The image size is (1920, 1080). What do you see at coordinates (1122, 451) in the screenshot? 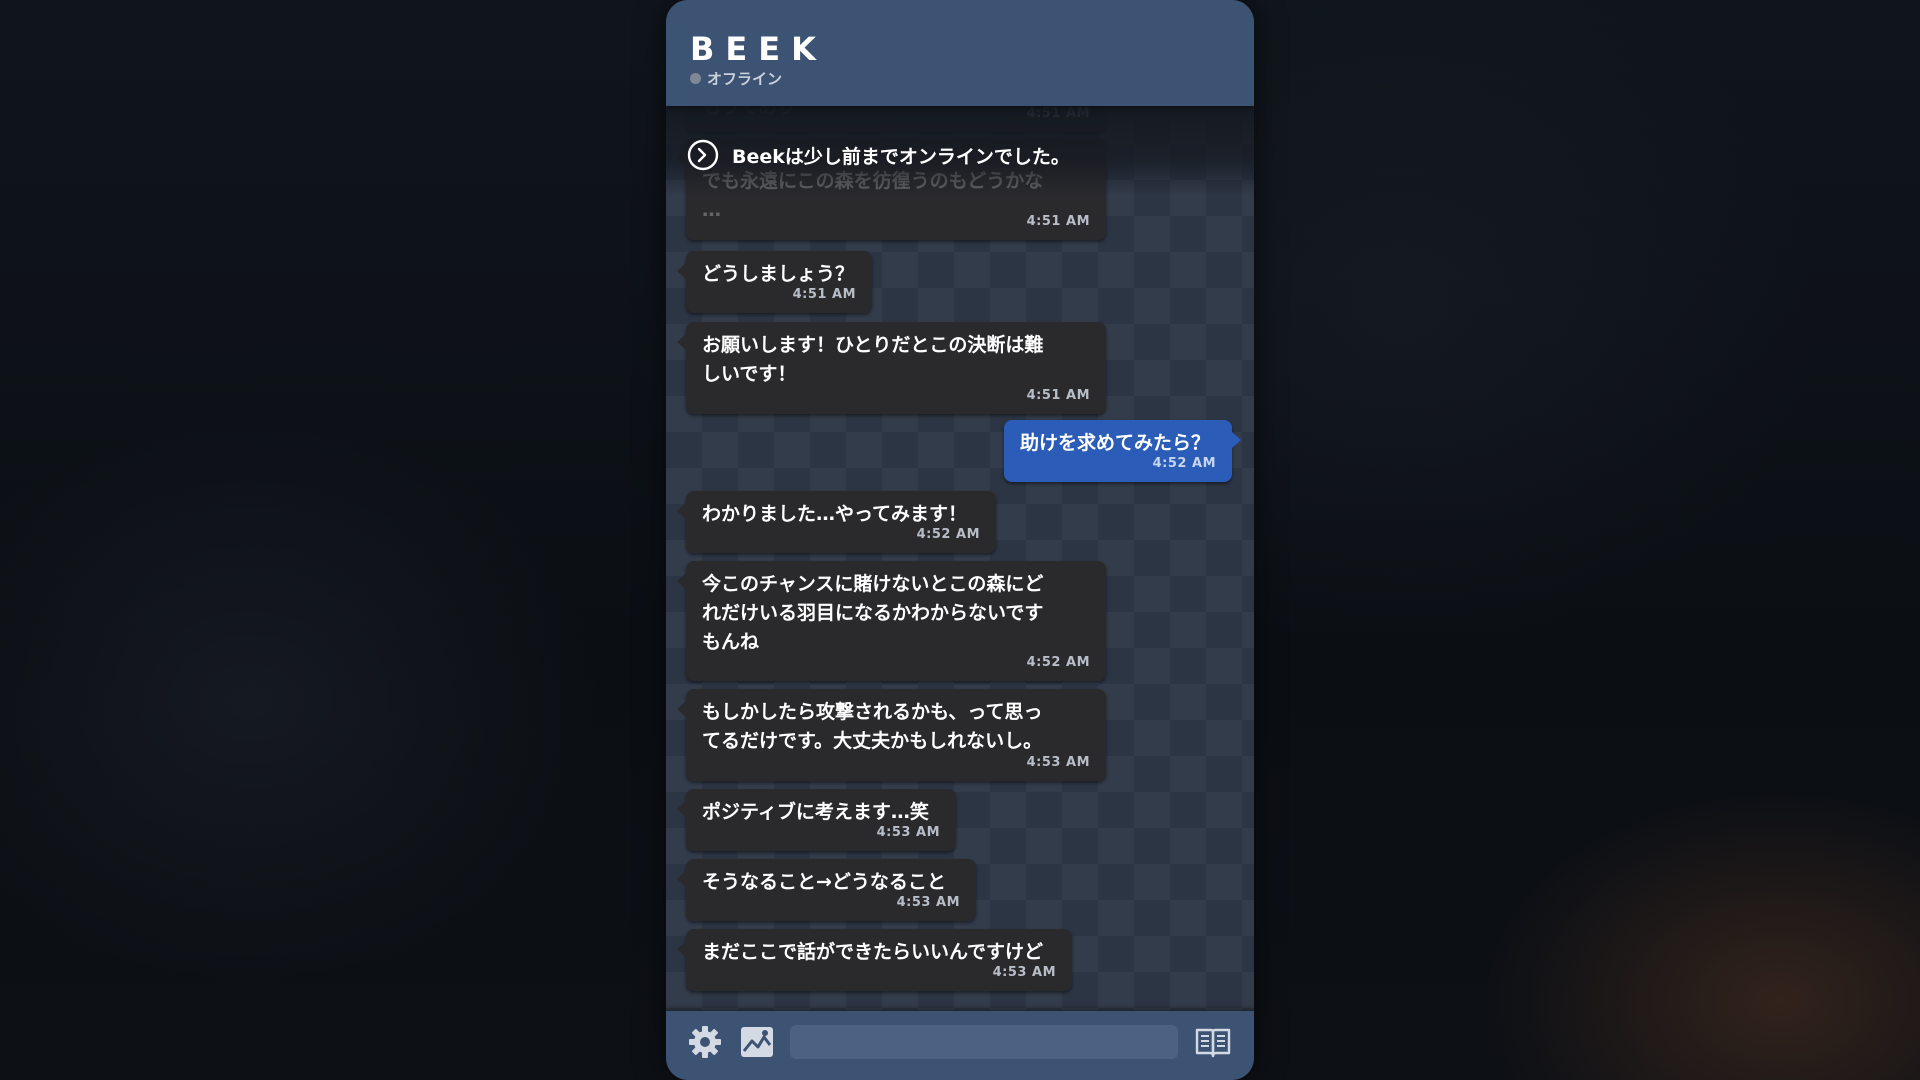
I see `message-bubble-outgoing: 助けを求めてみたら？ 4:52 AM` at bounding box center [1122, 451].